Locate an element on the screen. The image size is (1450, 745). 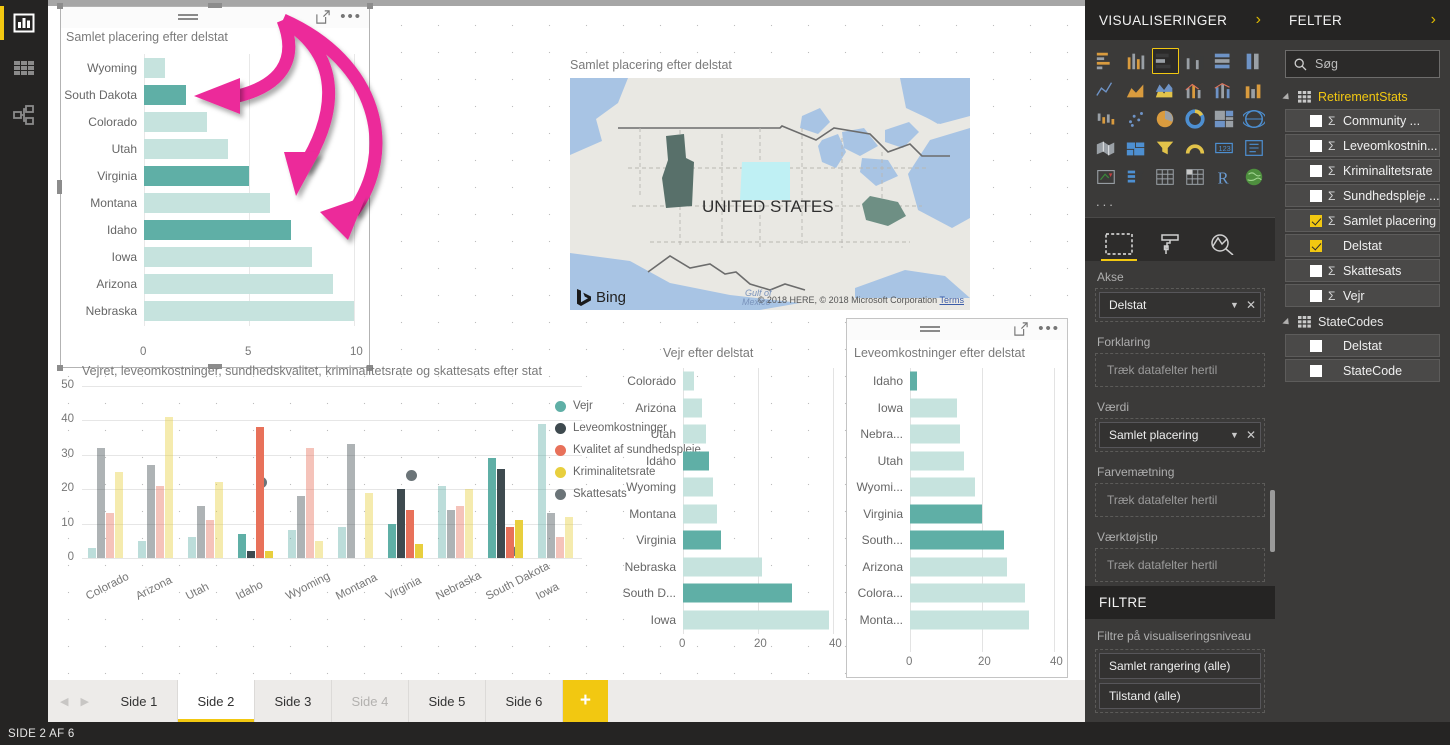
field-row: Σ Vejr is located at coordinates (1362, 295).